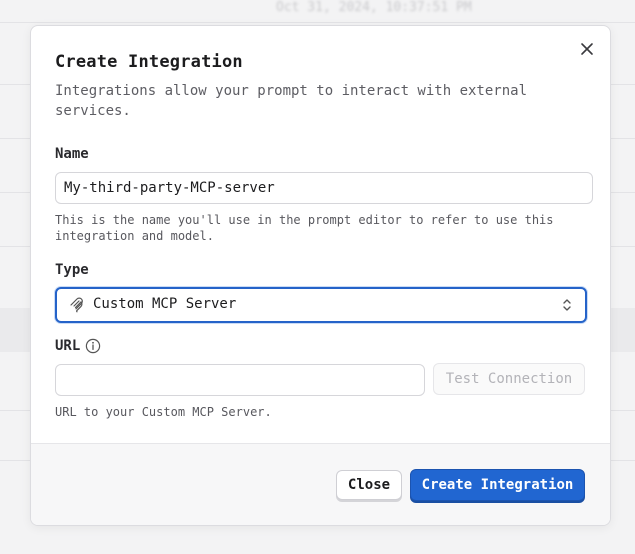 The width and height of the screenshot is (635, 554). What do you see at coordinates (240, 380) in the screenshot?
I see `url-input` at bounding box center [240, 380].